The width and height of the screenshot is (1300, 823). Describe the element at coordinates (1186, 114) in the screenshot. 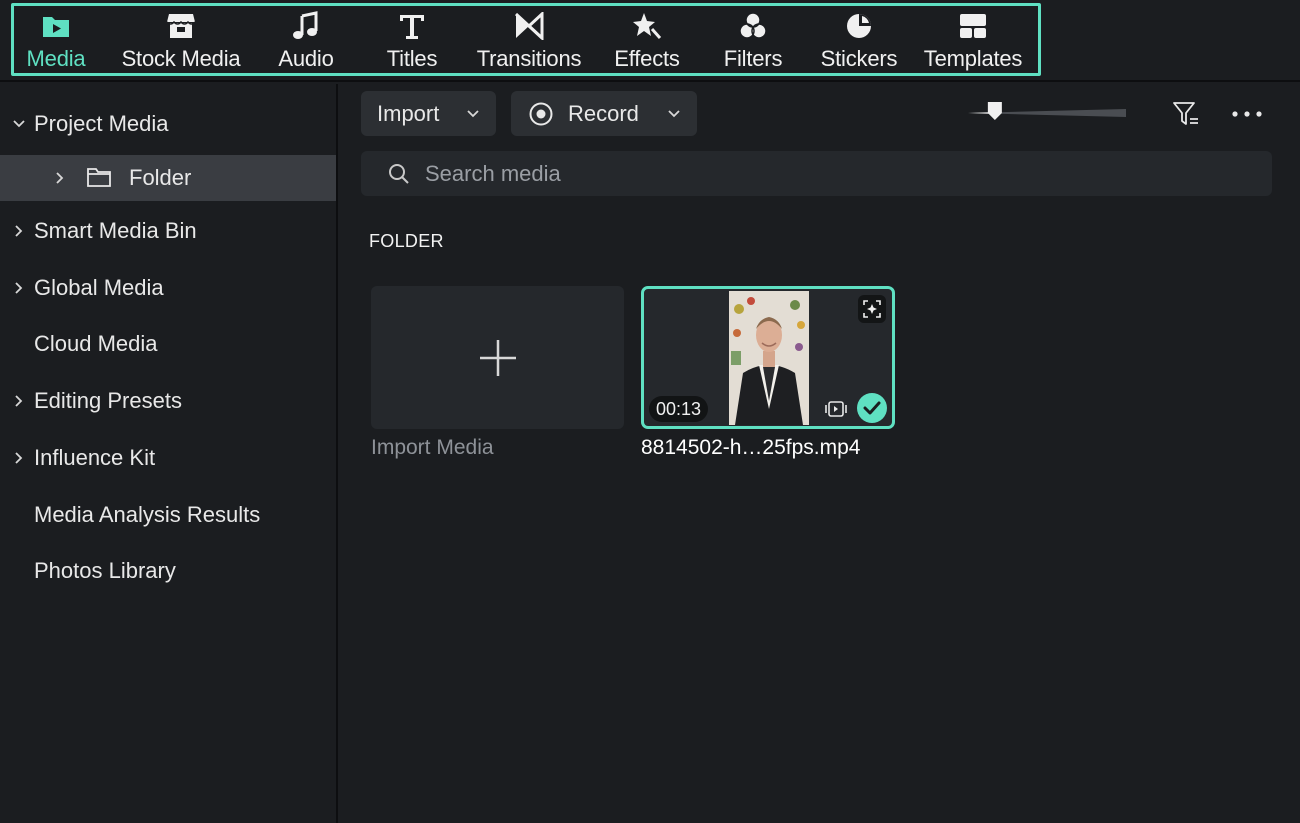

I see `filter-icon` at that location.